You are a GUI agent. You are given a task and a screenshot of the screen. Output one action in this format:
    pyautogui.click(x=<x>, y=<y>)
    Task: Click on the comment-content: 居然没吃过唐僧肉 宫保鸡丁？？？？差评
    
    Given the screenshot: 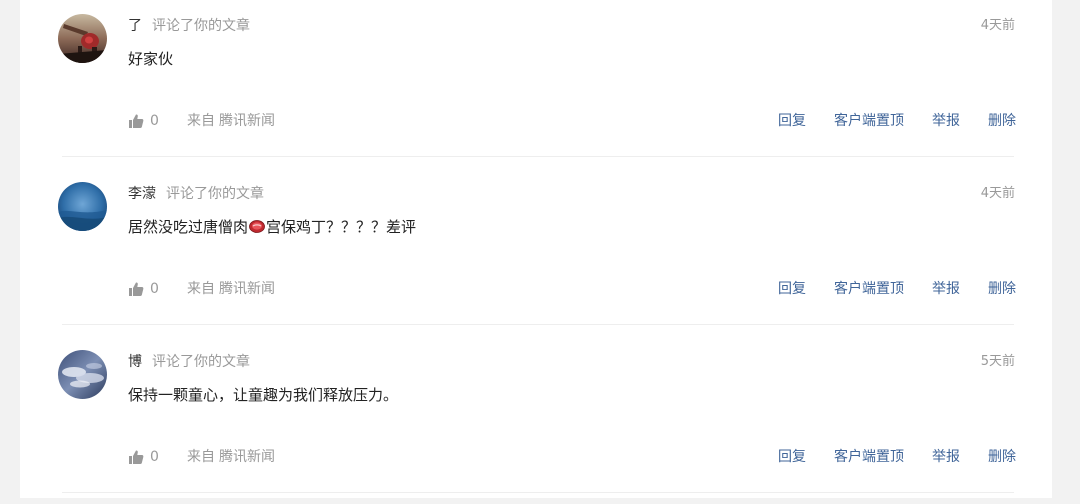 What is the action you would take?
    pyautogui.click(x=272, y=227)
    